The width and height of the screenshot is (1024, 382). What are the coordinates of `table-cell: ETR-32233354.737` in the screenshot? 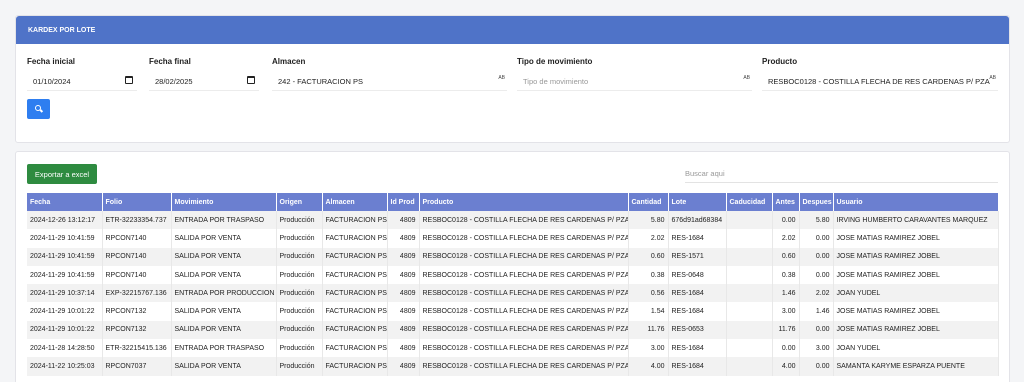 It's located at (137, 220).